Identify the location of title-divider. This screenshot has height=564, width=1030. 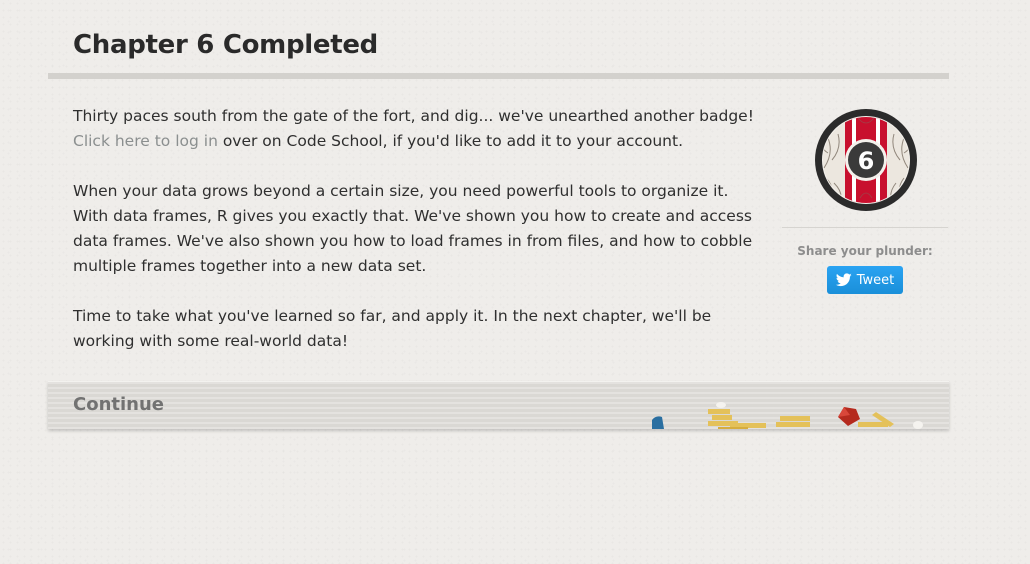
(498, 76).